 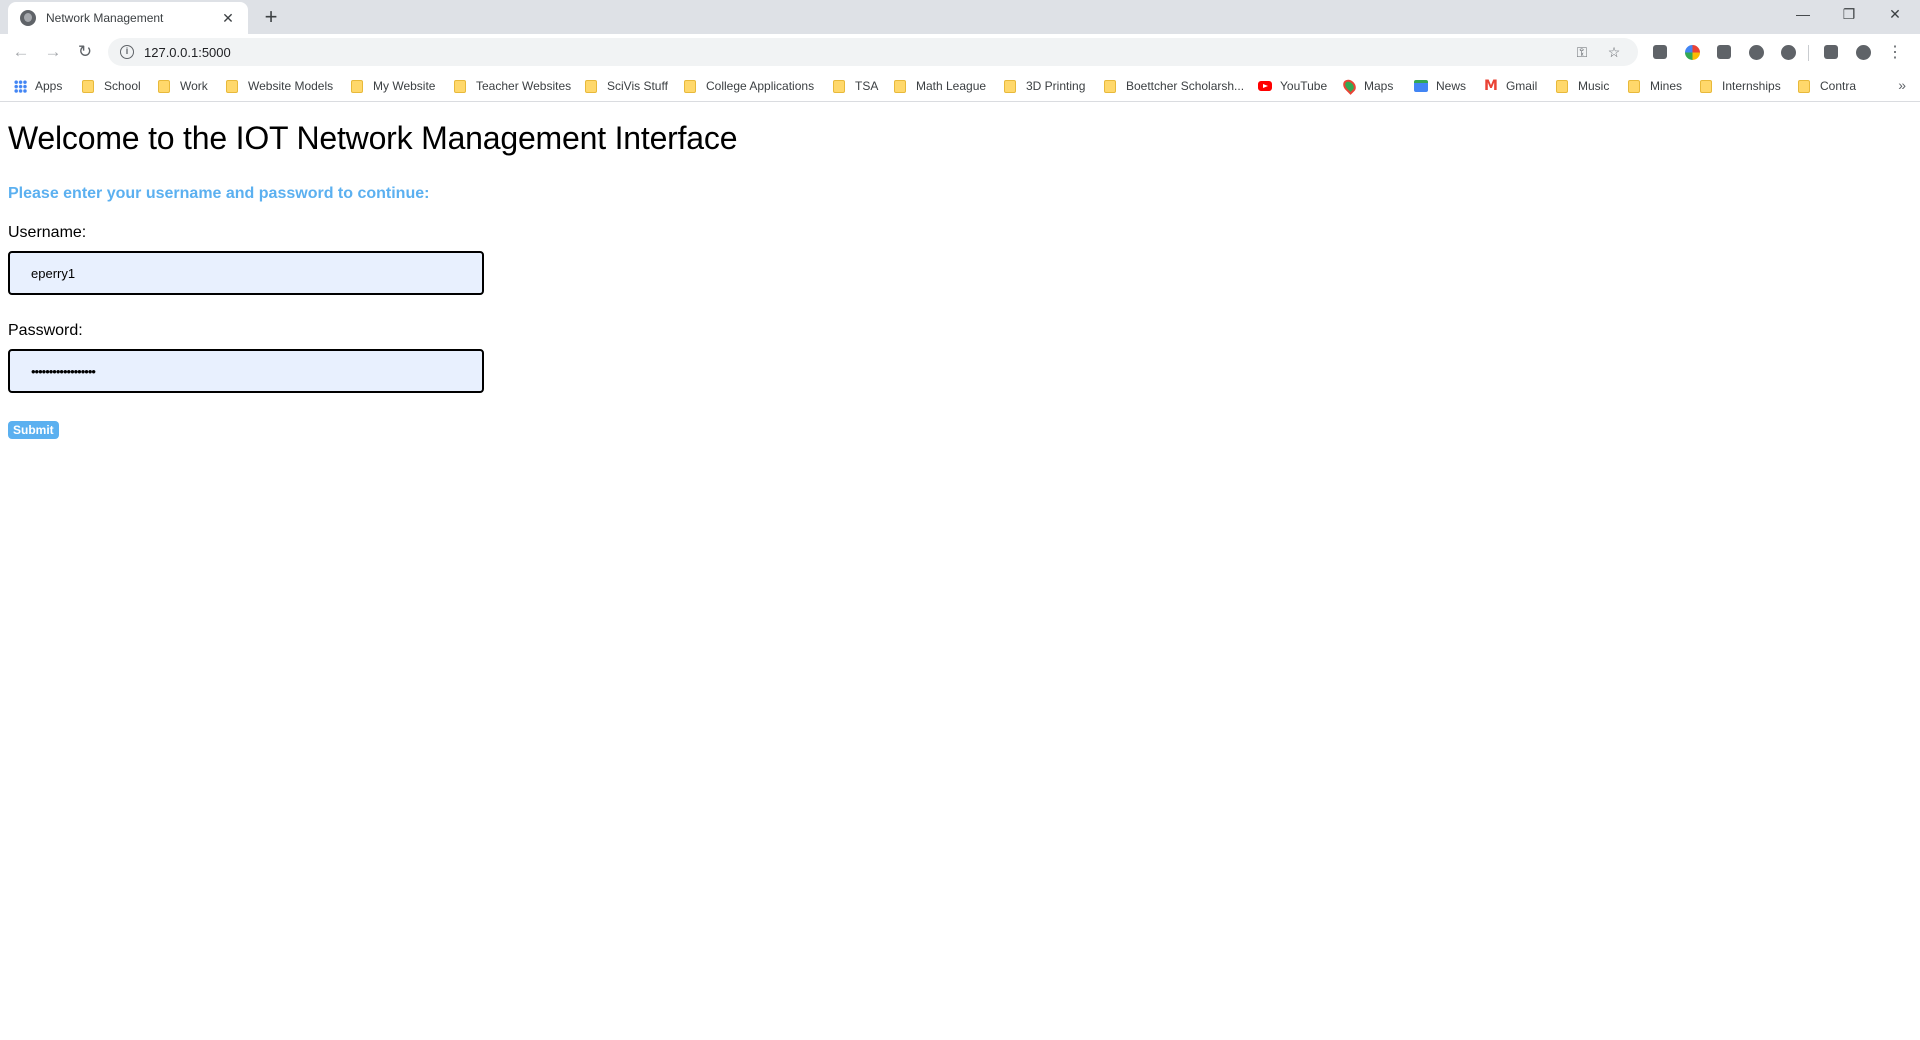 I want to click on back-button: ←, so click(x=21, y=52).